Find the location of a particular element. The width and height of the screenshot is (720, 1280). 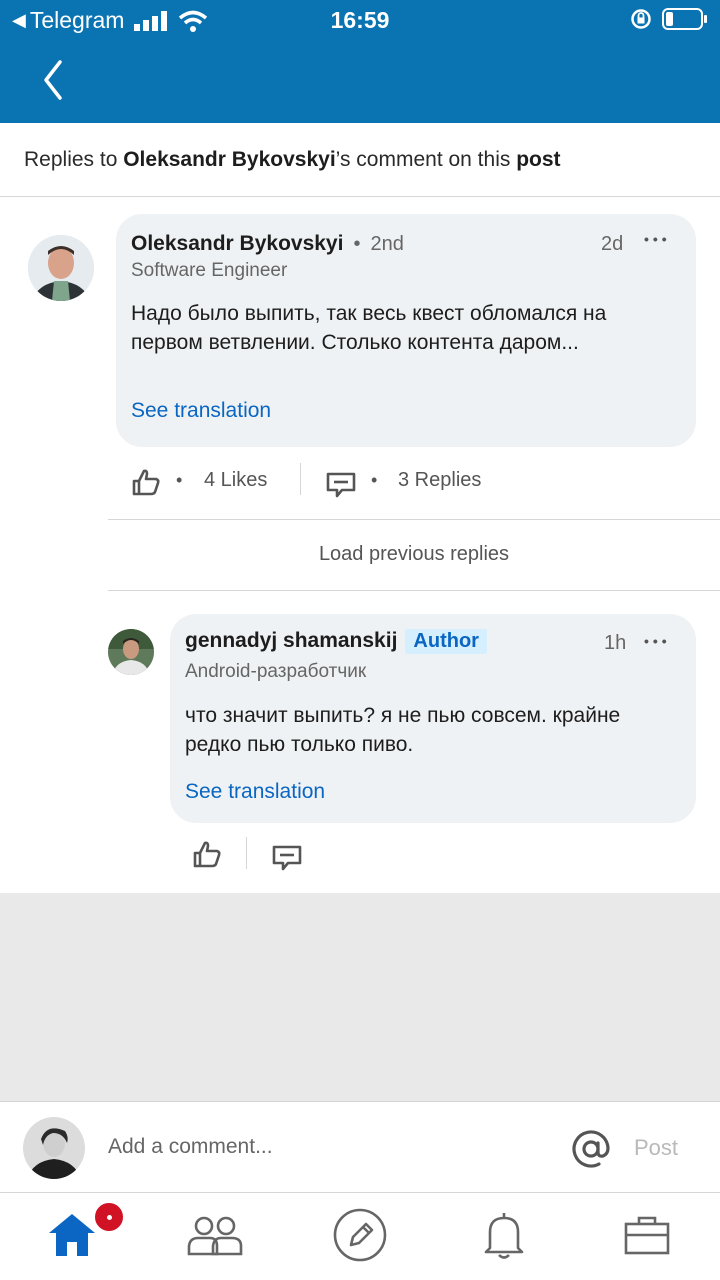

status-bar: ◀ Telegram 16:59 is located at coordinates (360, 20).